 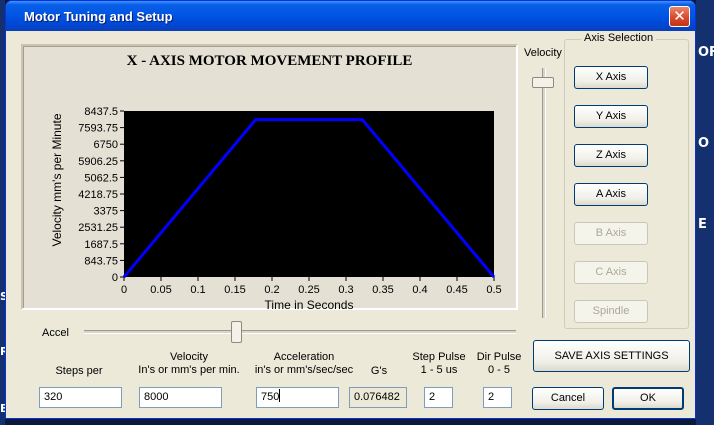 What do you see at coordinates (439, 370) in the screenshot?
I see `step-pulse-label-line2: 1 - 5 us` at bounding box center [439, 370].